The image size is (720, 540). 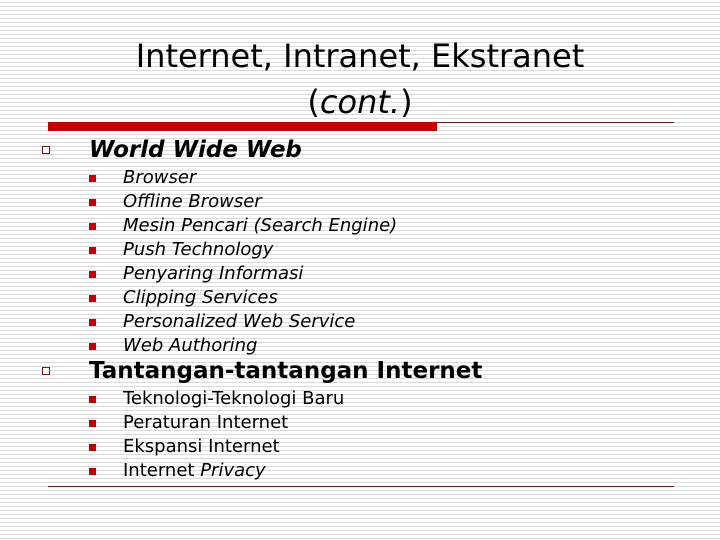 I want to click on title-cont: cont., so click(x=360, y=102).